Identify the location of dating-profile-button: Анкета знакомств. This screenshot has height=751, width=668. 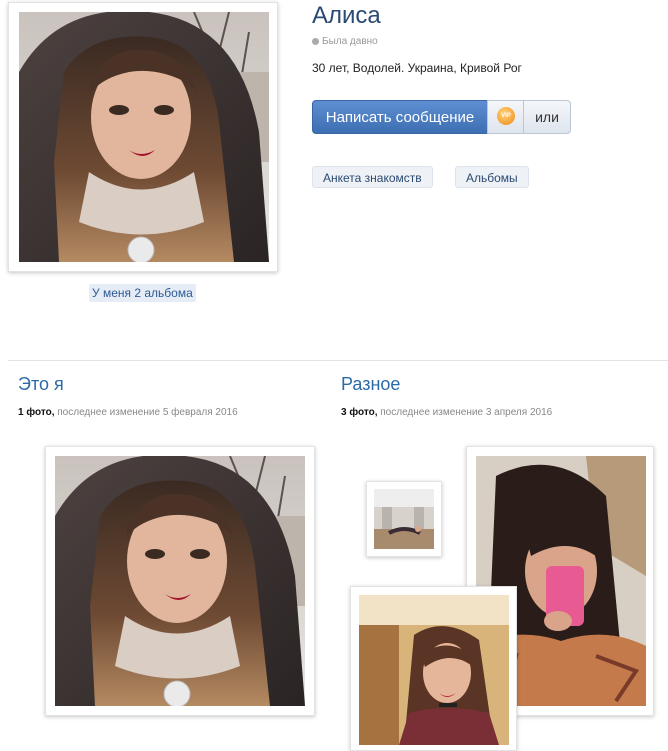
(372, 177).